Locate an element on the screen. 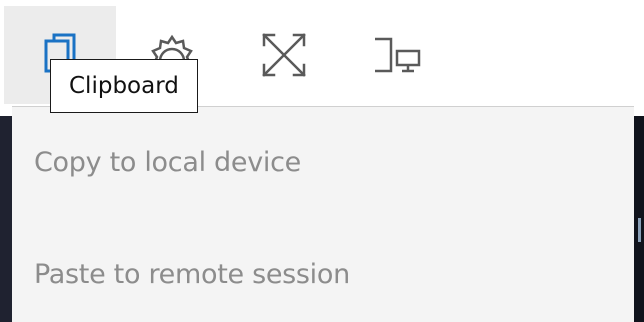 This screenshot has height=322, width=644. display-devices-icon is located at coordinates (398, 55).